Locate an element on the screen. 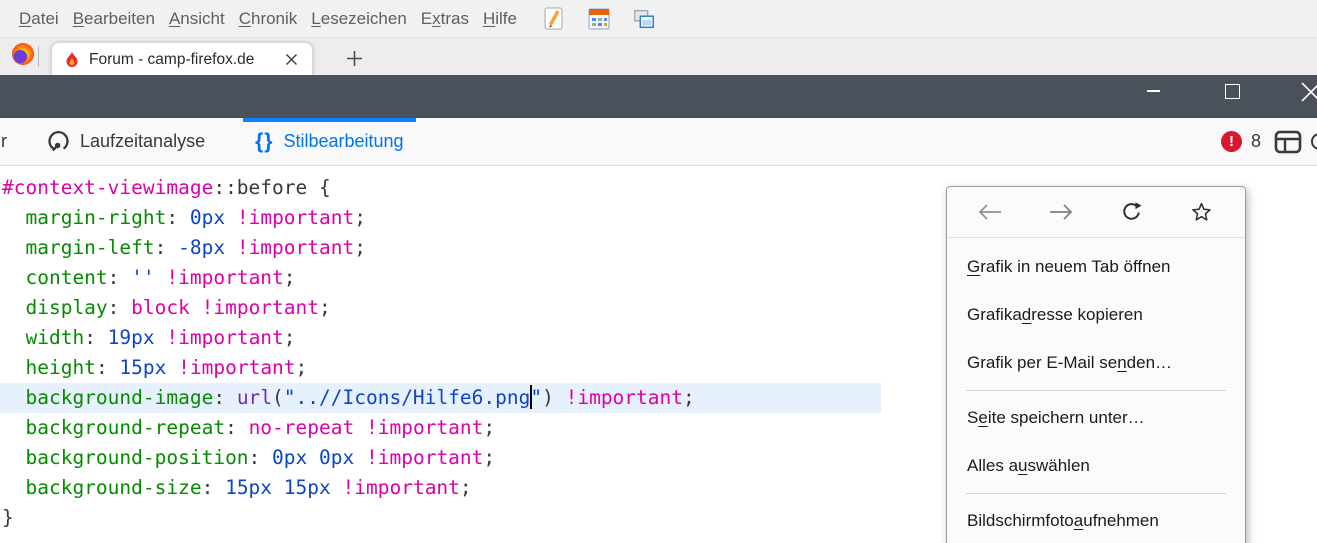  flame-favicon is located at coordinates (72, 59).